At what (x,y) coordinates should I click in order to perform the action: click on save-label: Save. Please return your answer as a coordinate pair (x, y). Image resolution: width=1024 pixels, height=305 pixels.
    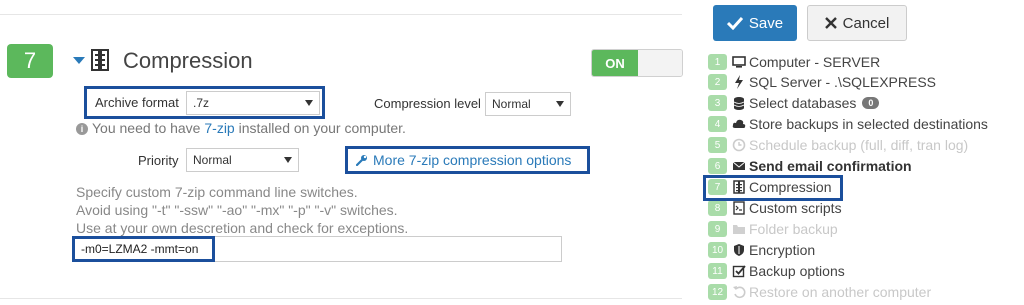
    Looking at the image, I should click on (766, 23).